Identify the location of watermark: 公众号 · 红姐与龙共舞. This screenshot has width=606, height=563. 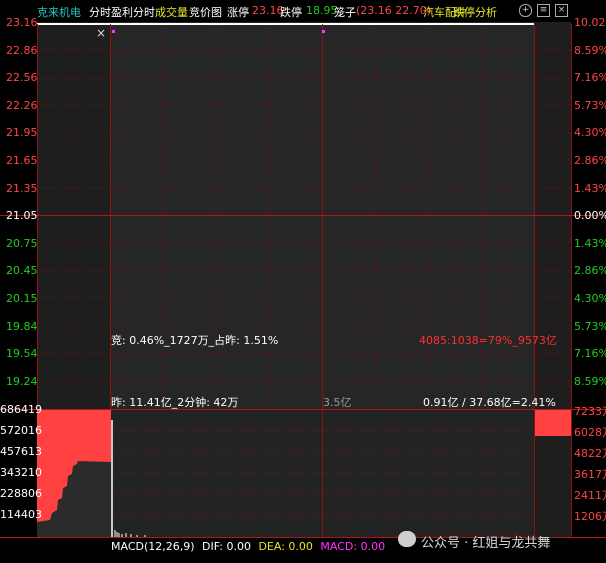
(498, 541).